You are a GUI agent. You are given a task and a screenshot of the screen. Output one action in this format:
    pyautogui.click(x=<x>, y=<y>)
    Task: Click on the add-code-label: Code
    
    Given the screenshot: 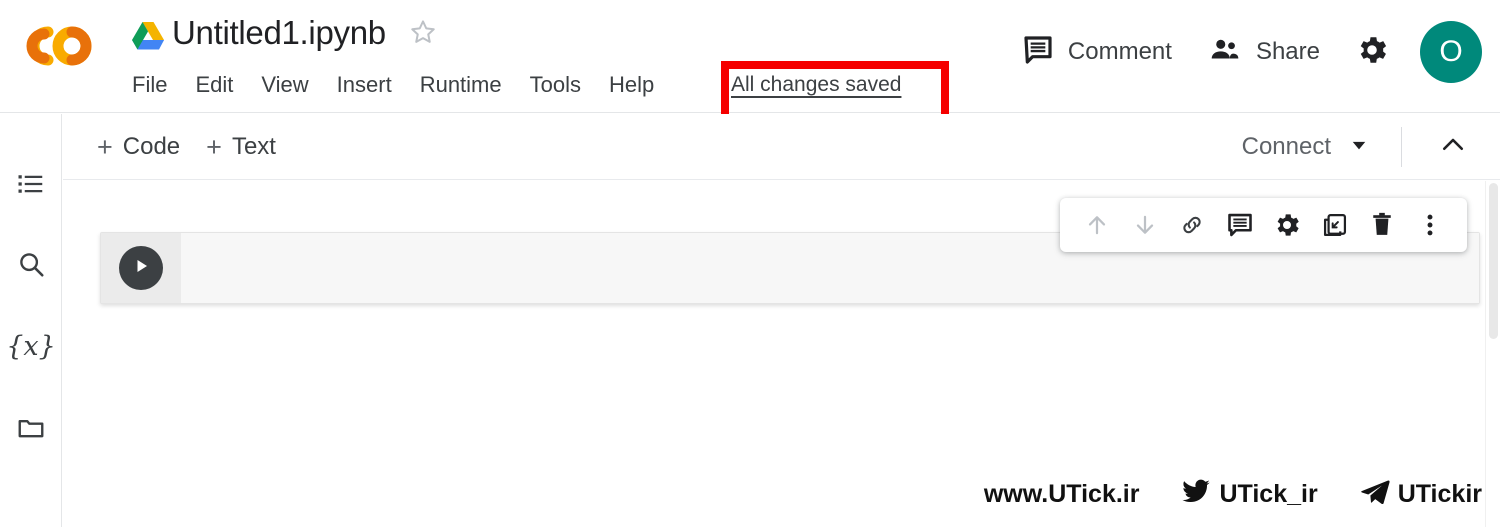 What is the action you would take?
    pyautogui.click(x=151, y=146)
    